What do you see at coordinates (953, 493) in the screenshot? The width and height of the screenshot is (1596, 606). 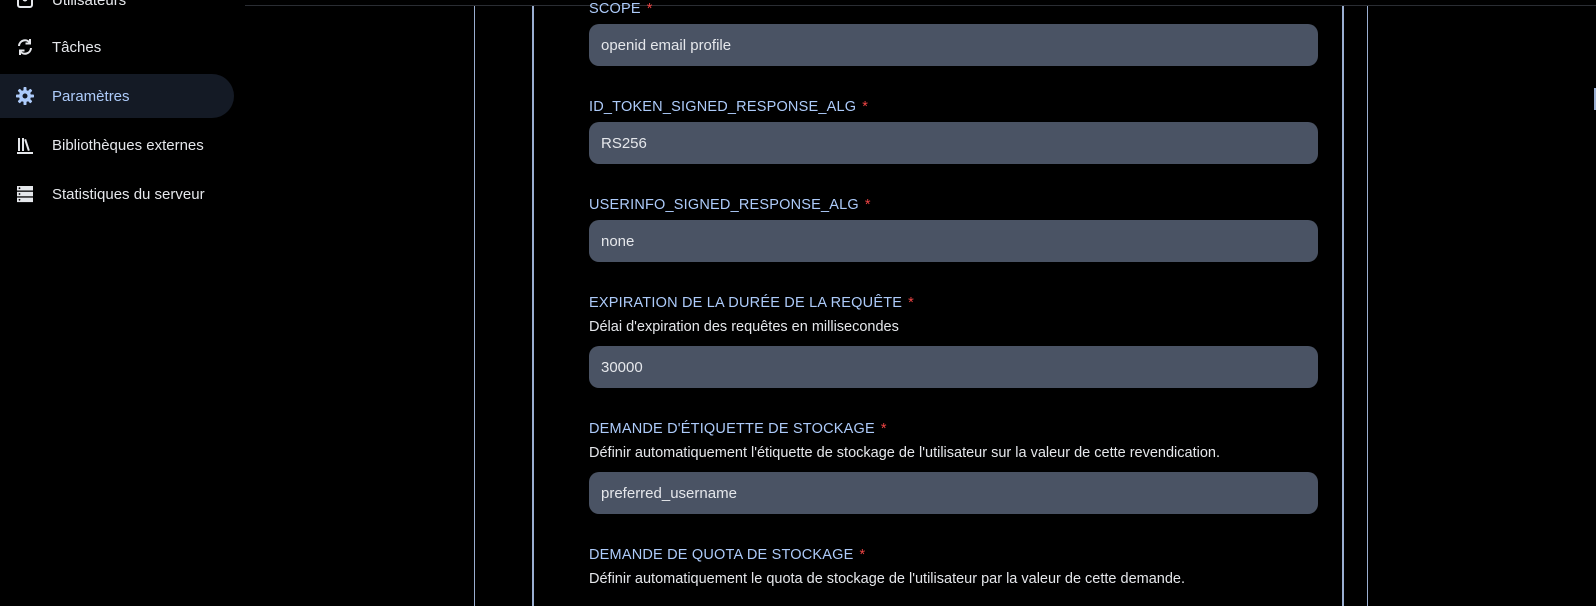 I see `storage-label-claim-input` at bounding box center [953, 493].